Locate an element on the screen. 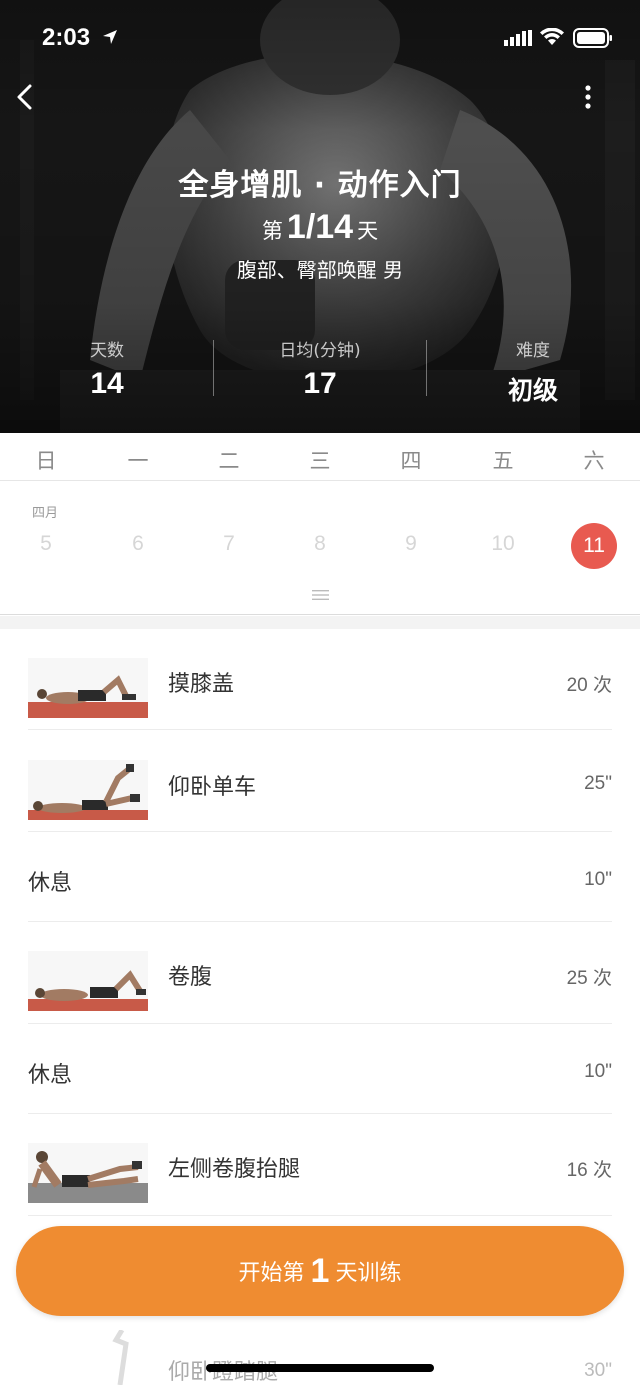  stat-daily-minutes: 日均(分钟) 17 is located at coordinates (320, 368).